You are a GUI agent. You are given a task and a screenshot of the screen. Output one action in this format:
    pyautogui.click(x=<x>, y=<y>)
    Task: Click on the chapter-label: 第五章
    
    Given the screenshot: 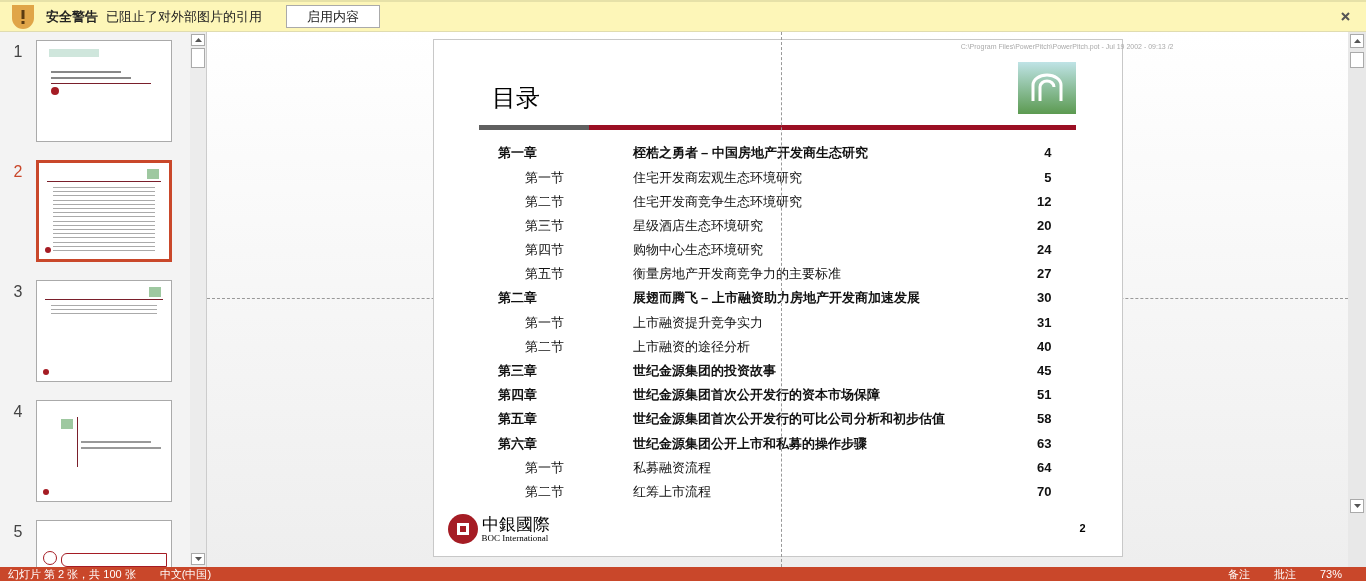 What is the action you would take?
    pyautogui.click(x=517, y=419)
    